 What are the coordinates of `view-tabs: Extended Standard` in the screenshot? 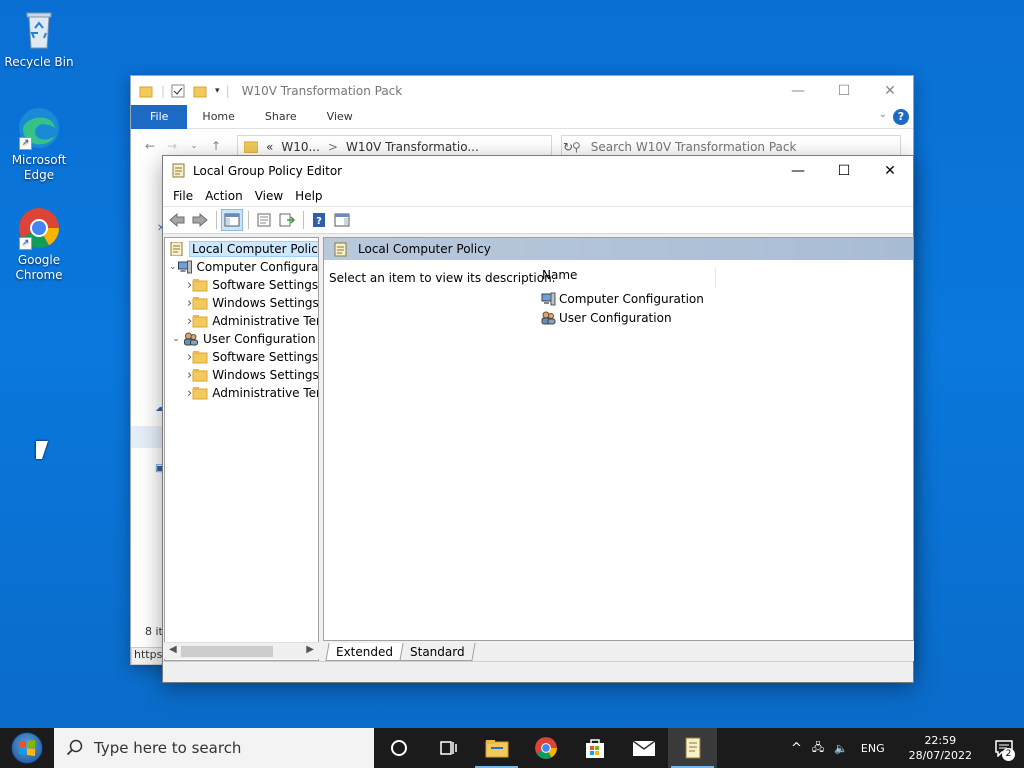 It's located at (618, 651).